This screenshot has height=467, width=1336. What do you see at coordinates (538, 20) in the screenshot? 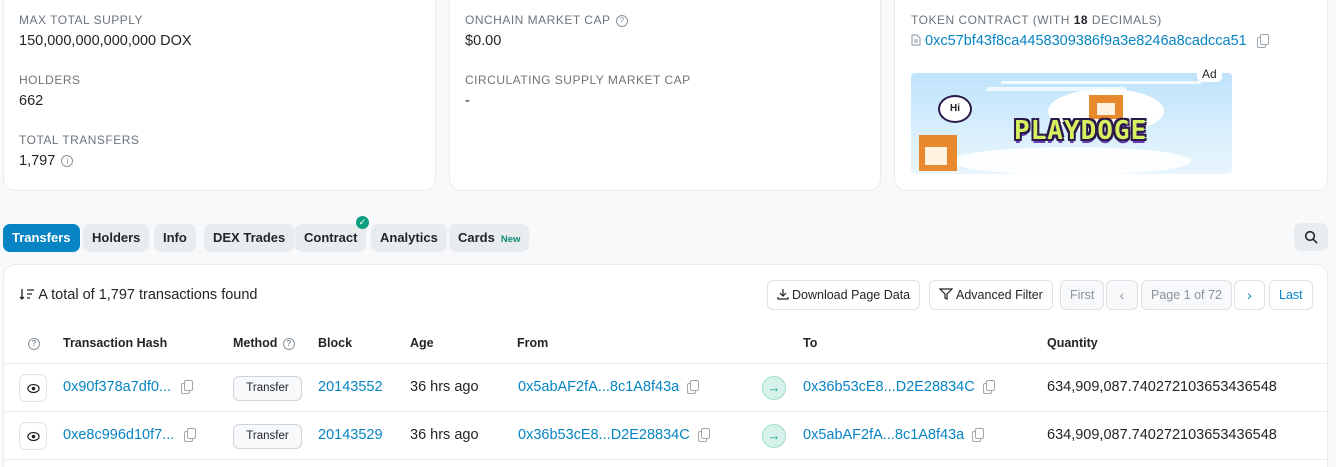
I see `onchain-cap-label: ONCHAIN MARKET CAP` at bounding box center [538, 20].